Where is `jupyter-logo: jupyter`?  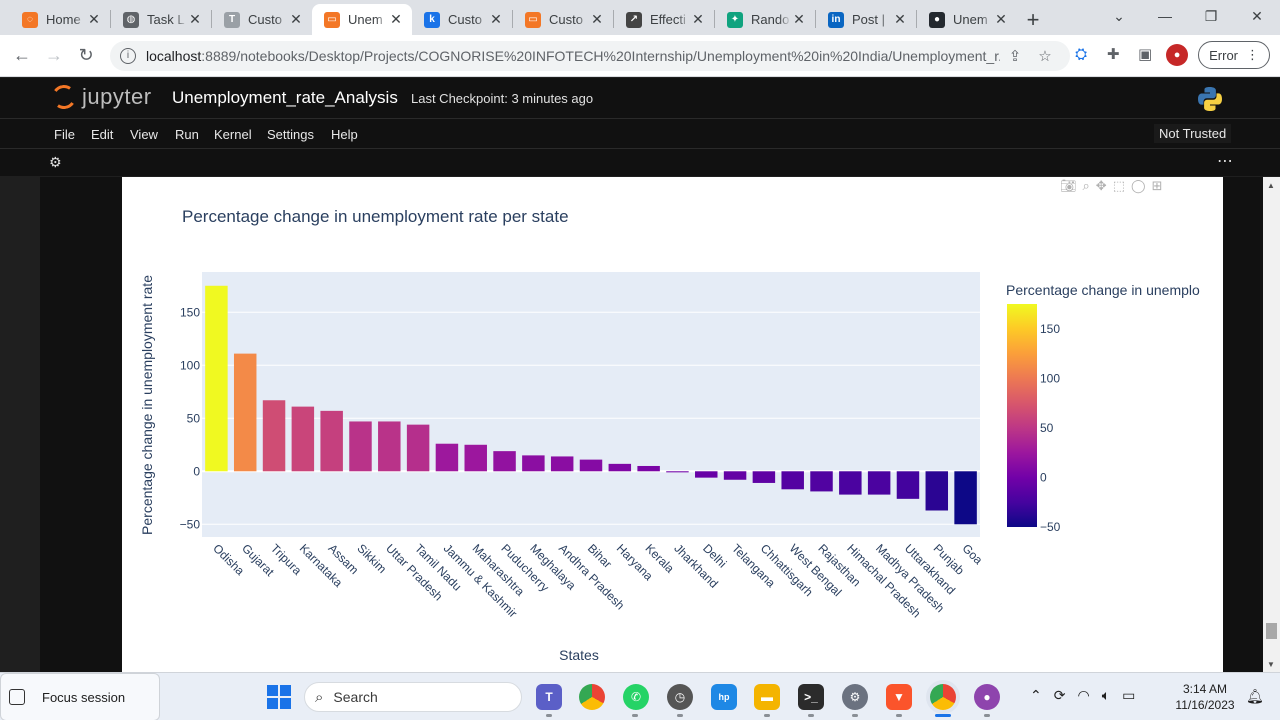 jupyter-logo: jupyter is located at coordinates (101, 97).